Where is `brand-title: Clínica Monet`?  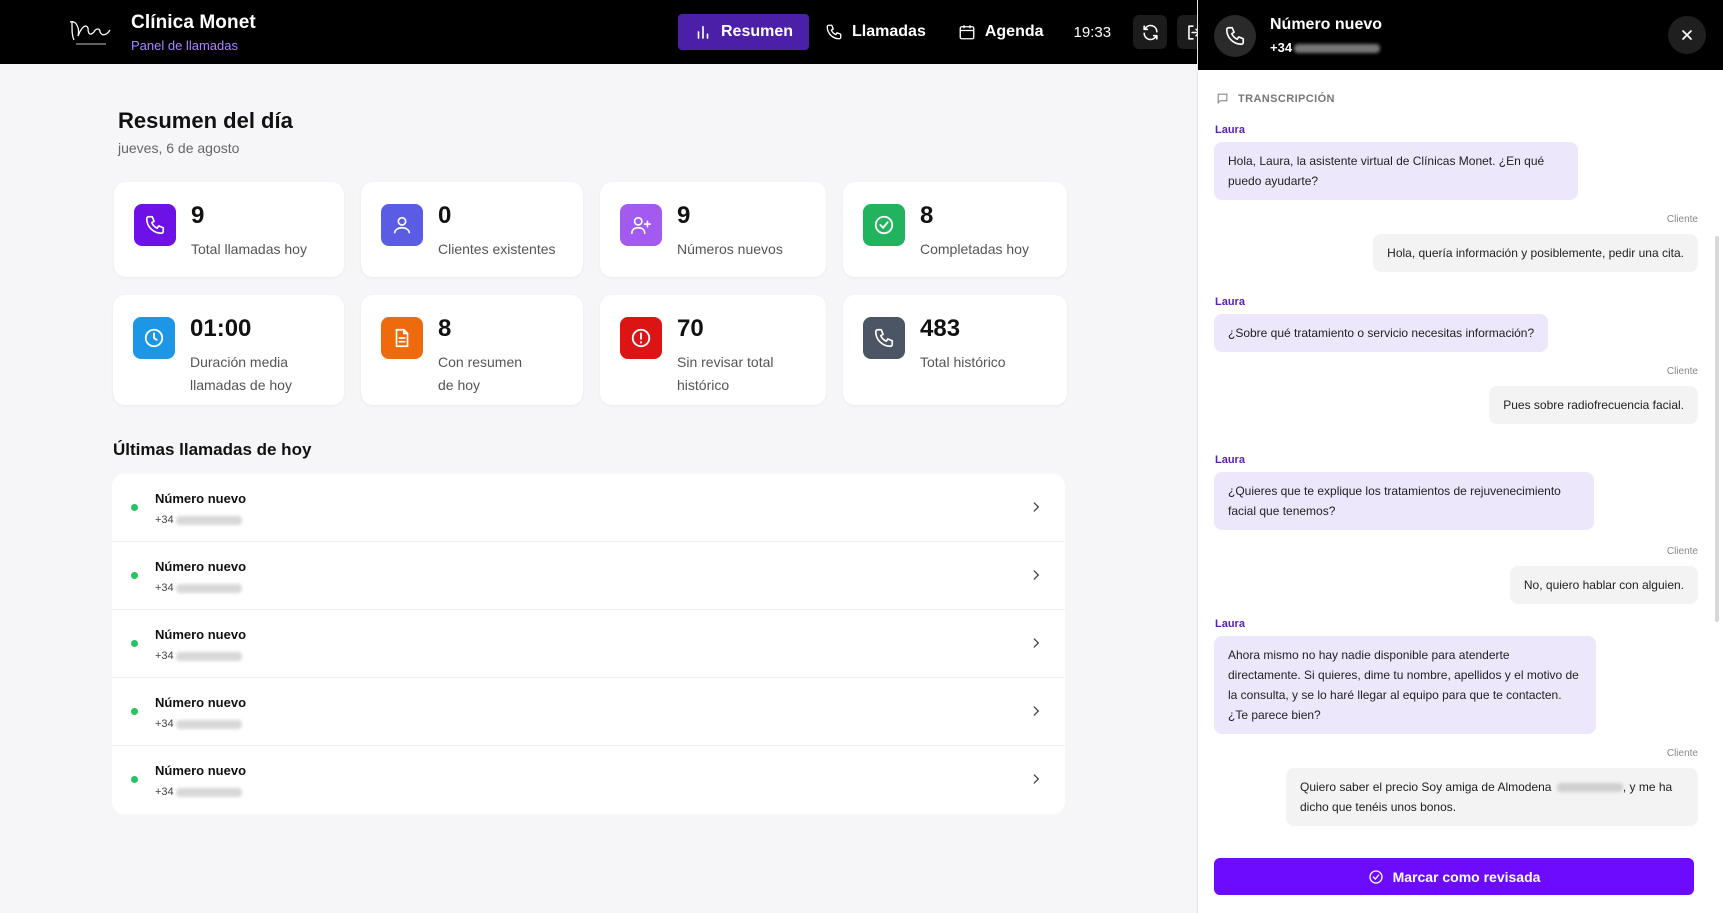 brand-title: Clínica Monet is located at coordinates (193, 22).